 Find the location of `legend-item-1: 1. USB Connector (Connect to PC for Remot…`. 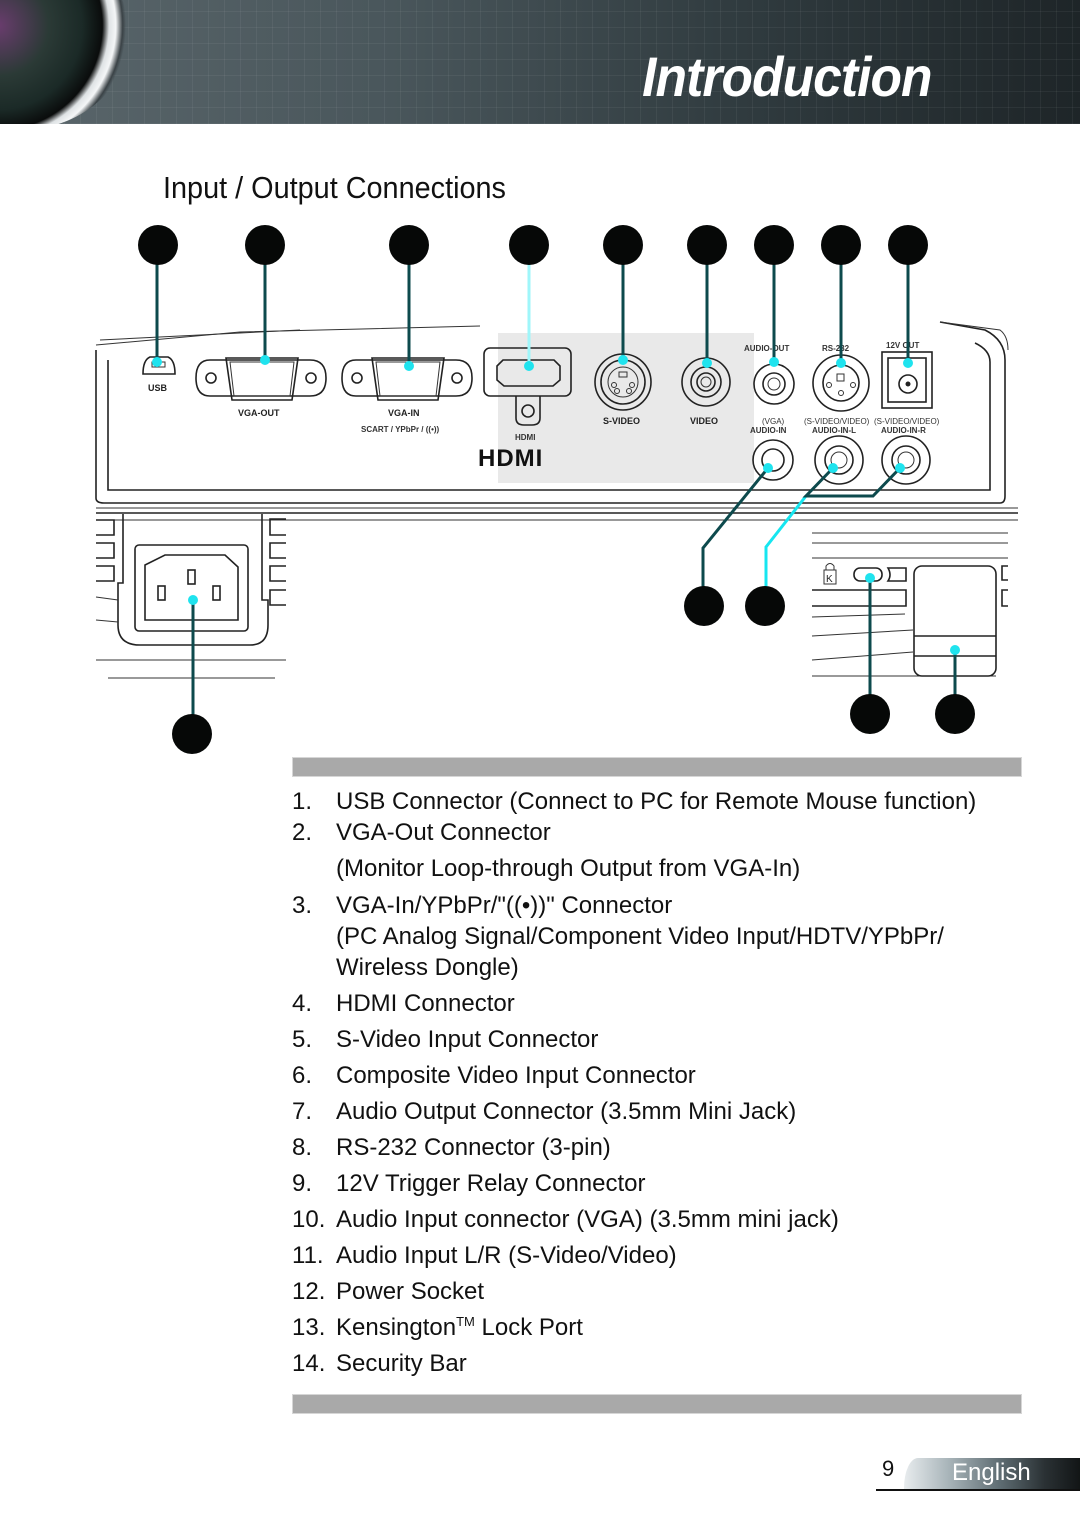

legend-item-1: 1. USB Connector (Connect to PC for Remot… is located at coordinates (634, 801).